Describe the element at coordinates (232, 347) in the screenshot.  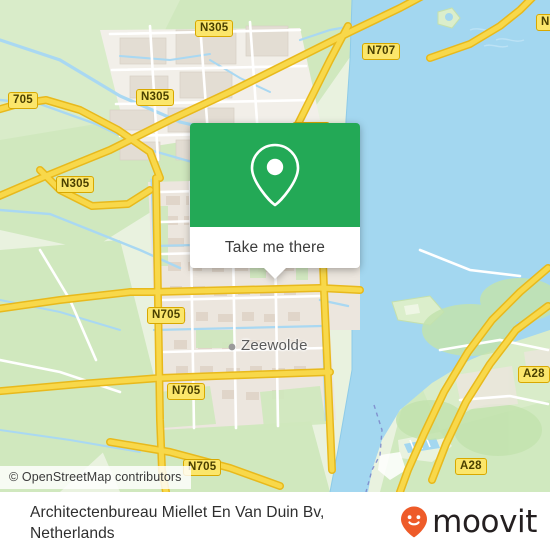
I see `place-marker-zeewolde` at that location.